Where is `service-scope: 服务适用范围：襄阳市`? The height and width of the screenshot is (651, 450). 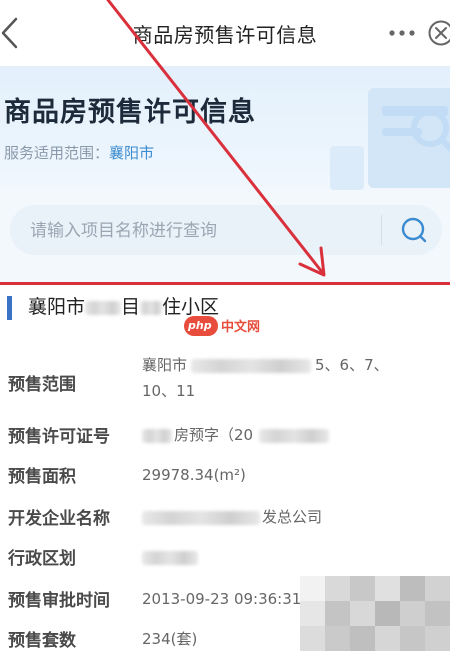
service-scope: 服务适用范围：襄阳市 is located at coordinates (79, 152).